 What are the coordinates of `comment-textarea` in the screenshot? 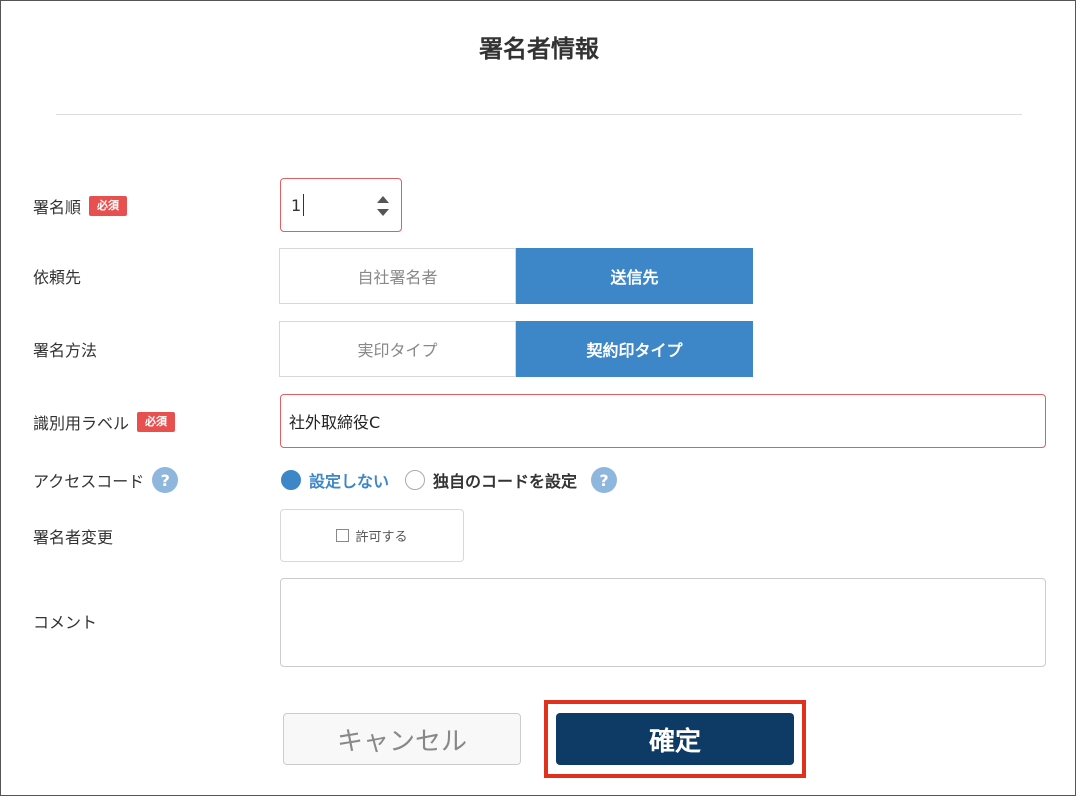 It's located at (663, 622).